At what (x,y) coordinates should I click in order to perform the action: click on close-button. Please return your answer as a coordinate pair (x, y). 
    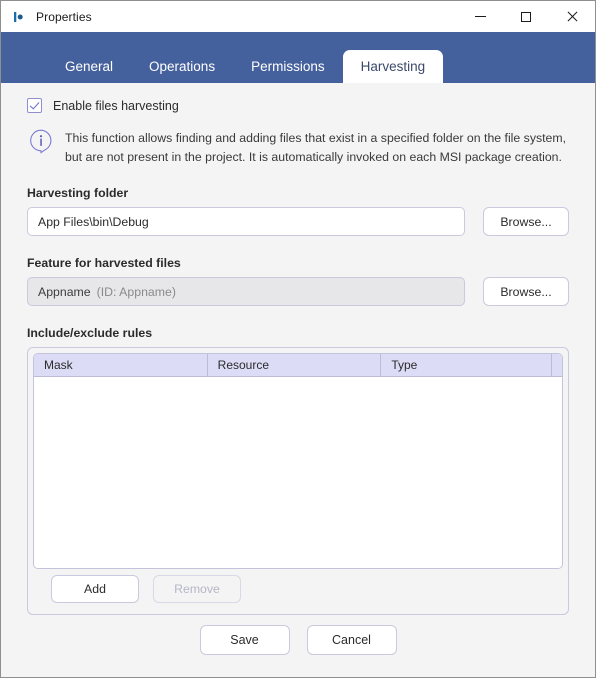
    Looking at the image, I should click on (572, 16).